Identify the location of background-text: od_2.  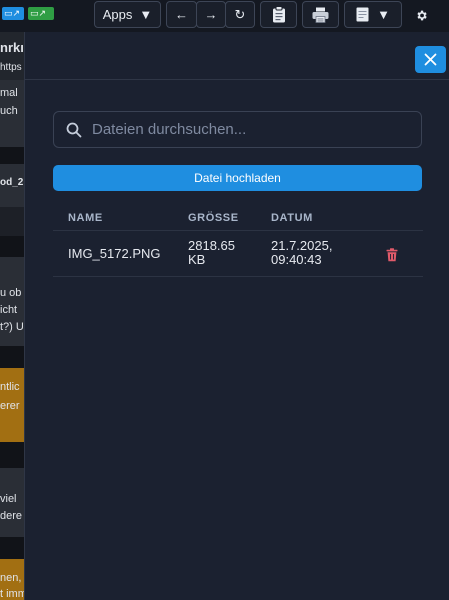
(12, 182).